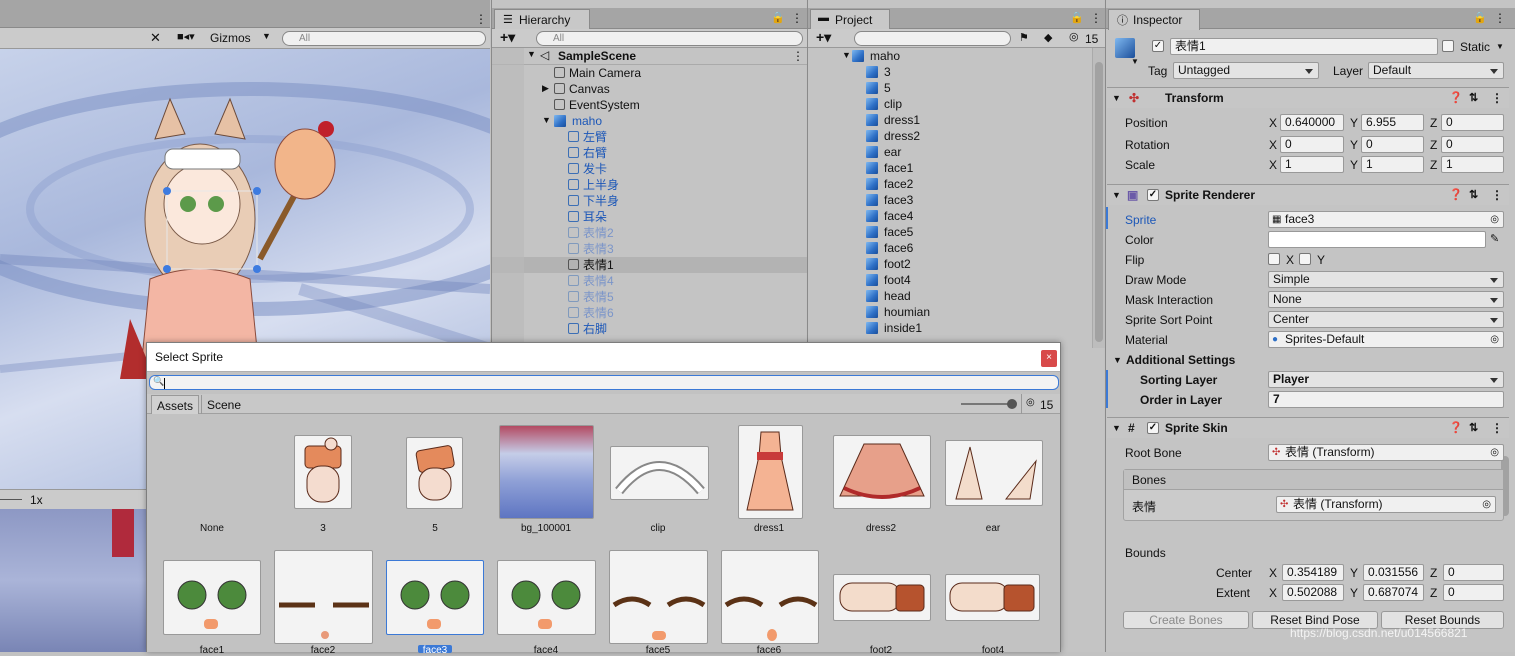  What do you see at coordinates (1386, 504) in the screenshot?
I see `bone-transform-field: ✣ 表情 (Transform) ◎` at bounding box center [1386, 504].